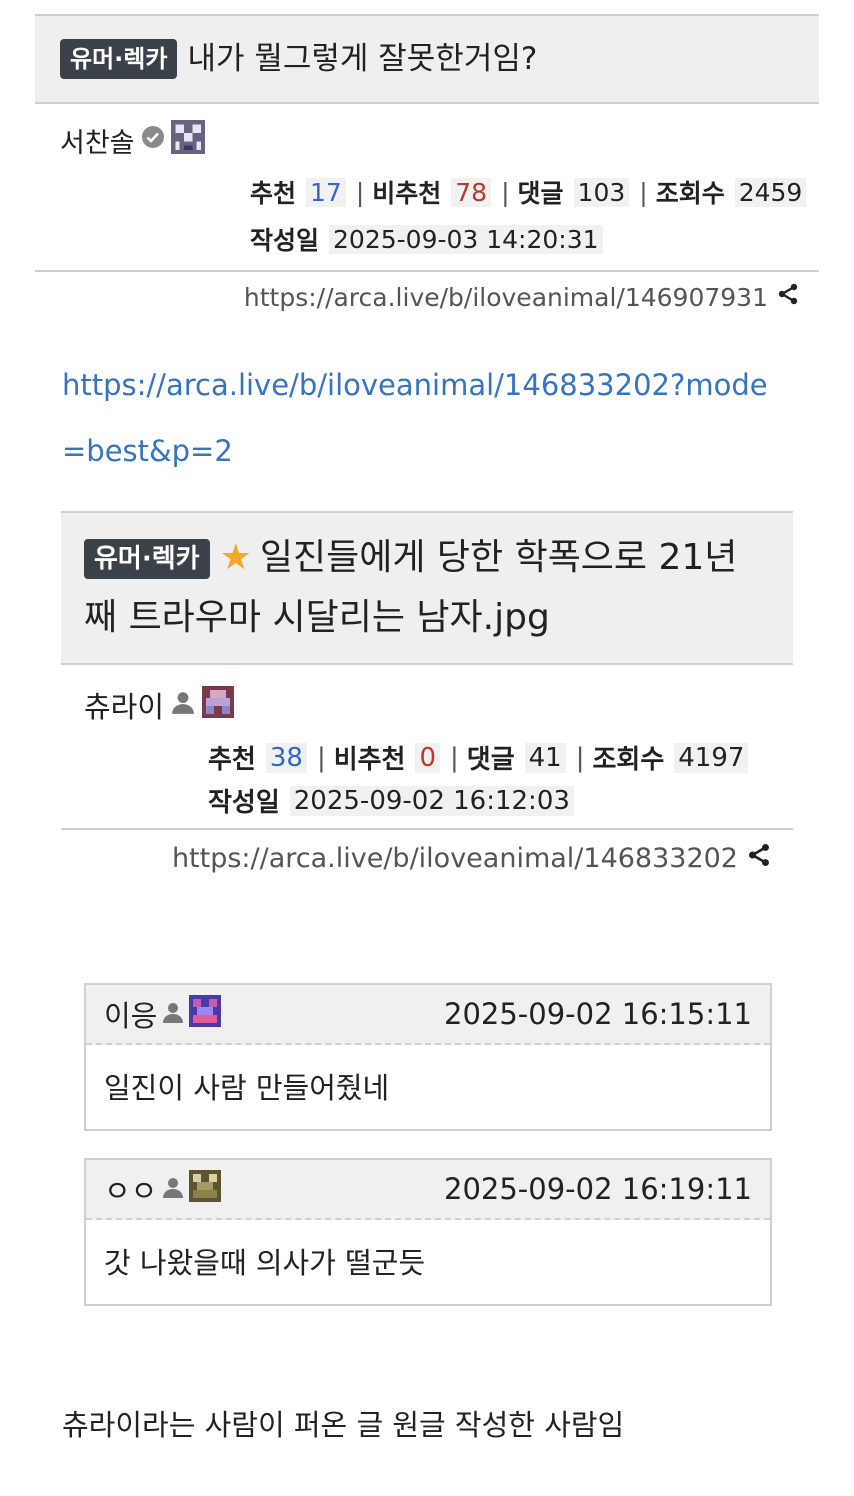 The height and width of the screenshot is (1496, 854). What do you see at coordinates (545, 757) in the screenshot?
I see `comments-count: 41` at bounding box center [545, 757].